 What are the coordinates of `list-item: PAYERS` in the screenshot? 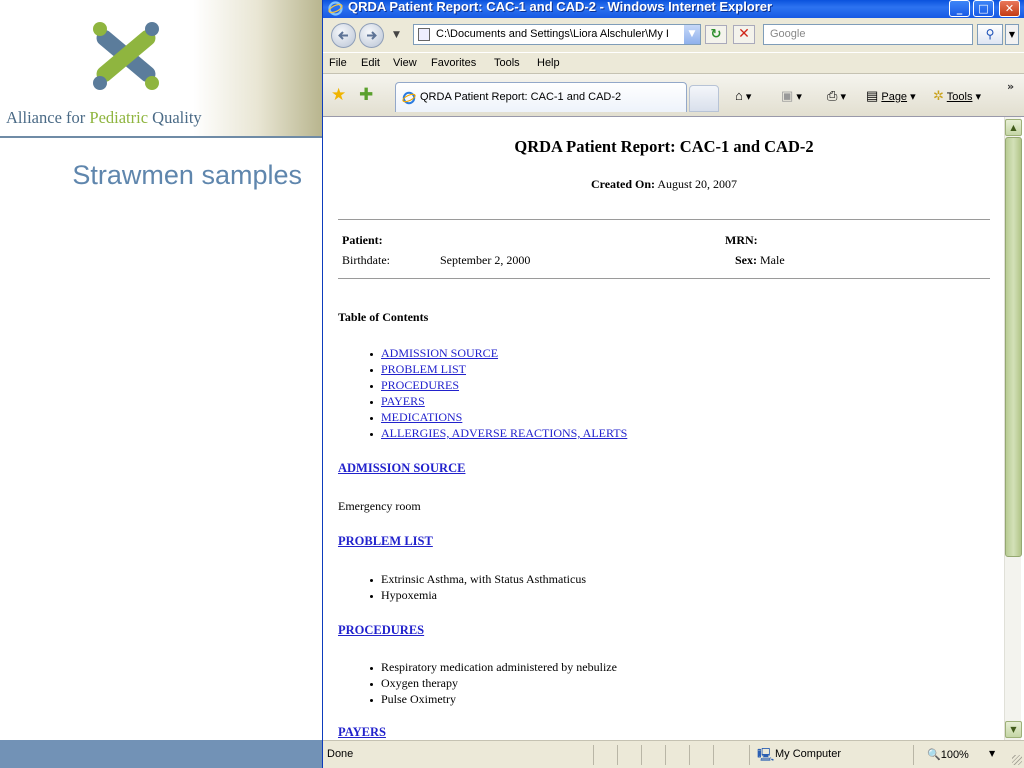 It's located at (497, 401).